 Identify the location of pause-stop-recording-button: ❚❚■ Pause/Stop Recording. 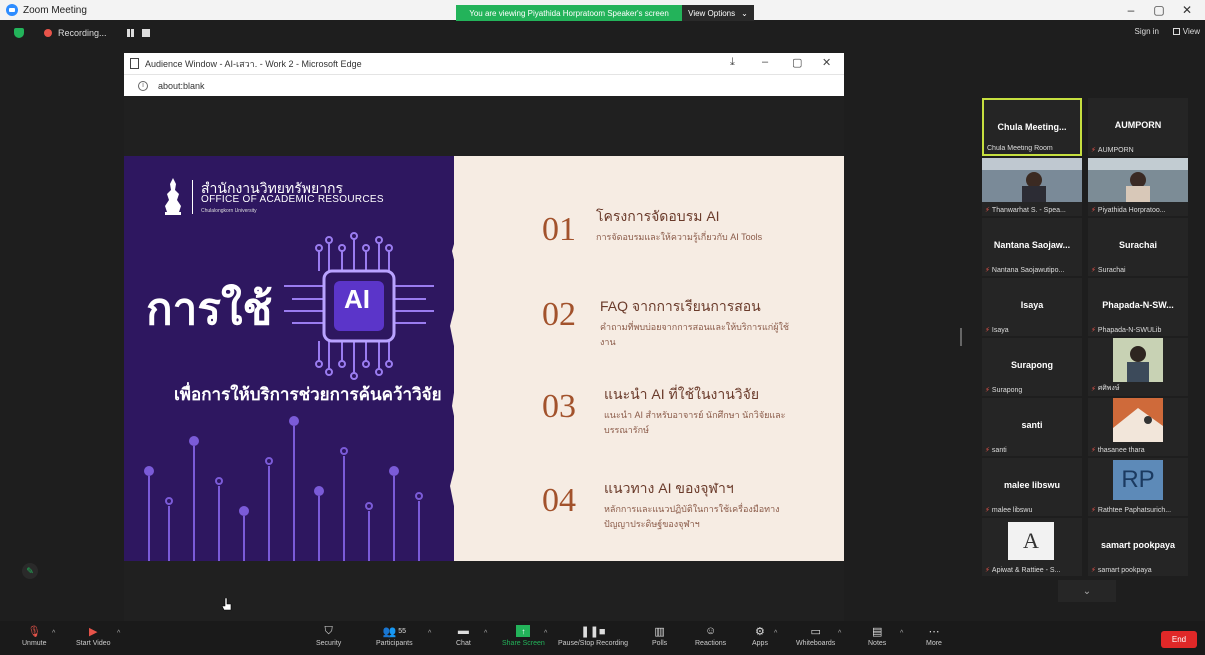
(593, 636).